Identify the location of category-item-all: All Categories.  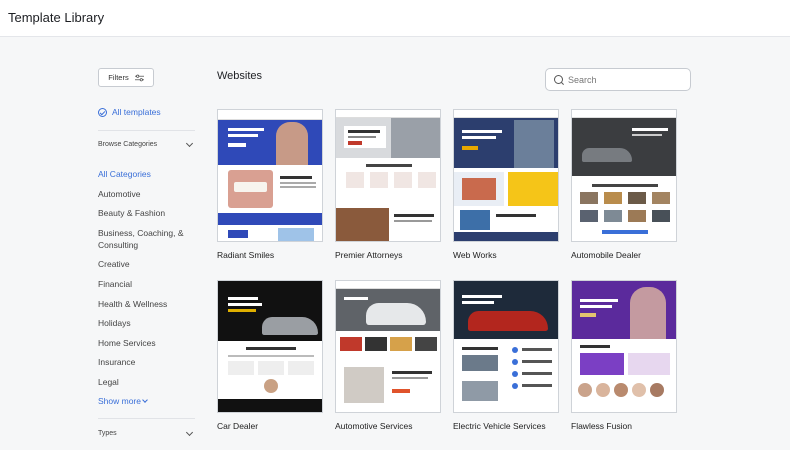
(146, 174).